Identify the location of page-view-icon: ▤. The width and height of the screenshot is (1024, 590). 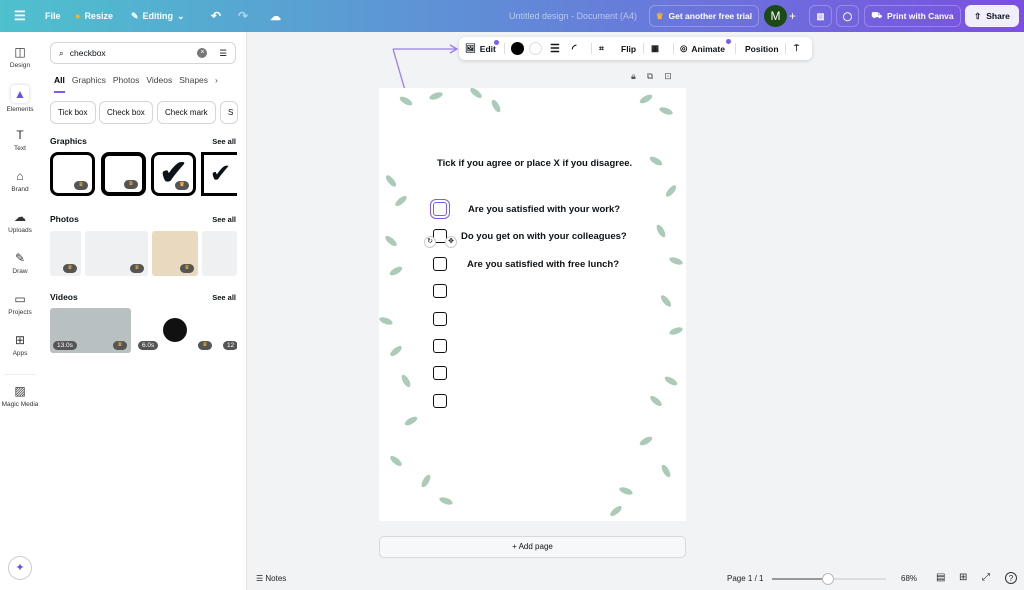
(940, 577).